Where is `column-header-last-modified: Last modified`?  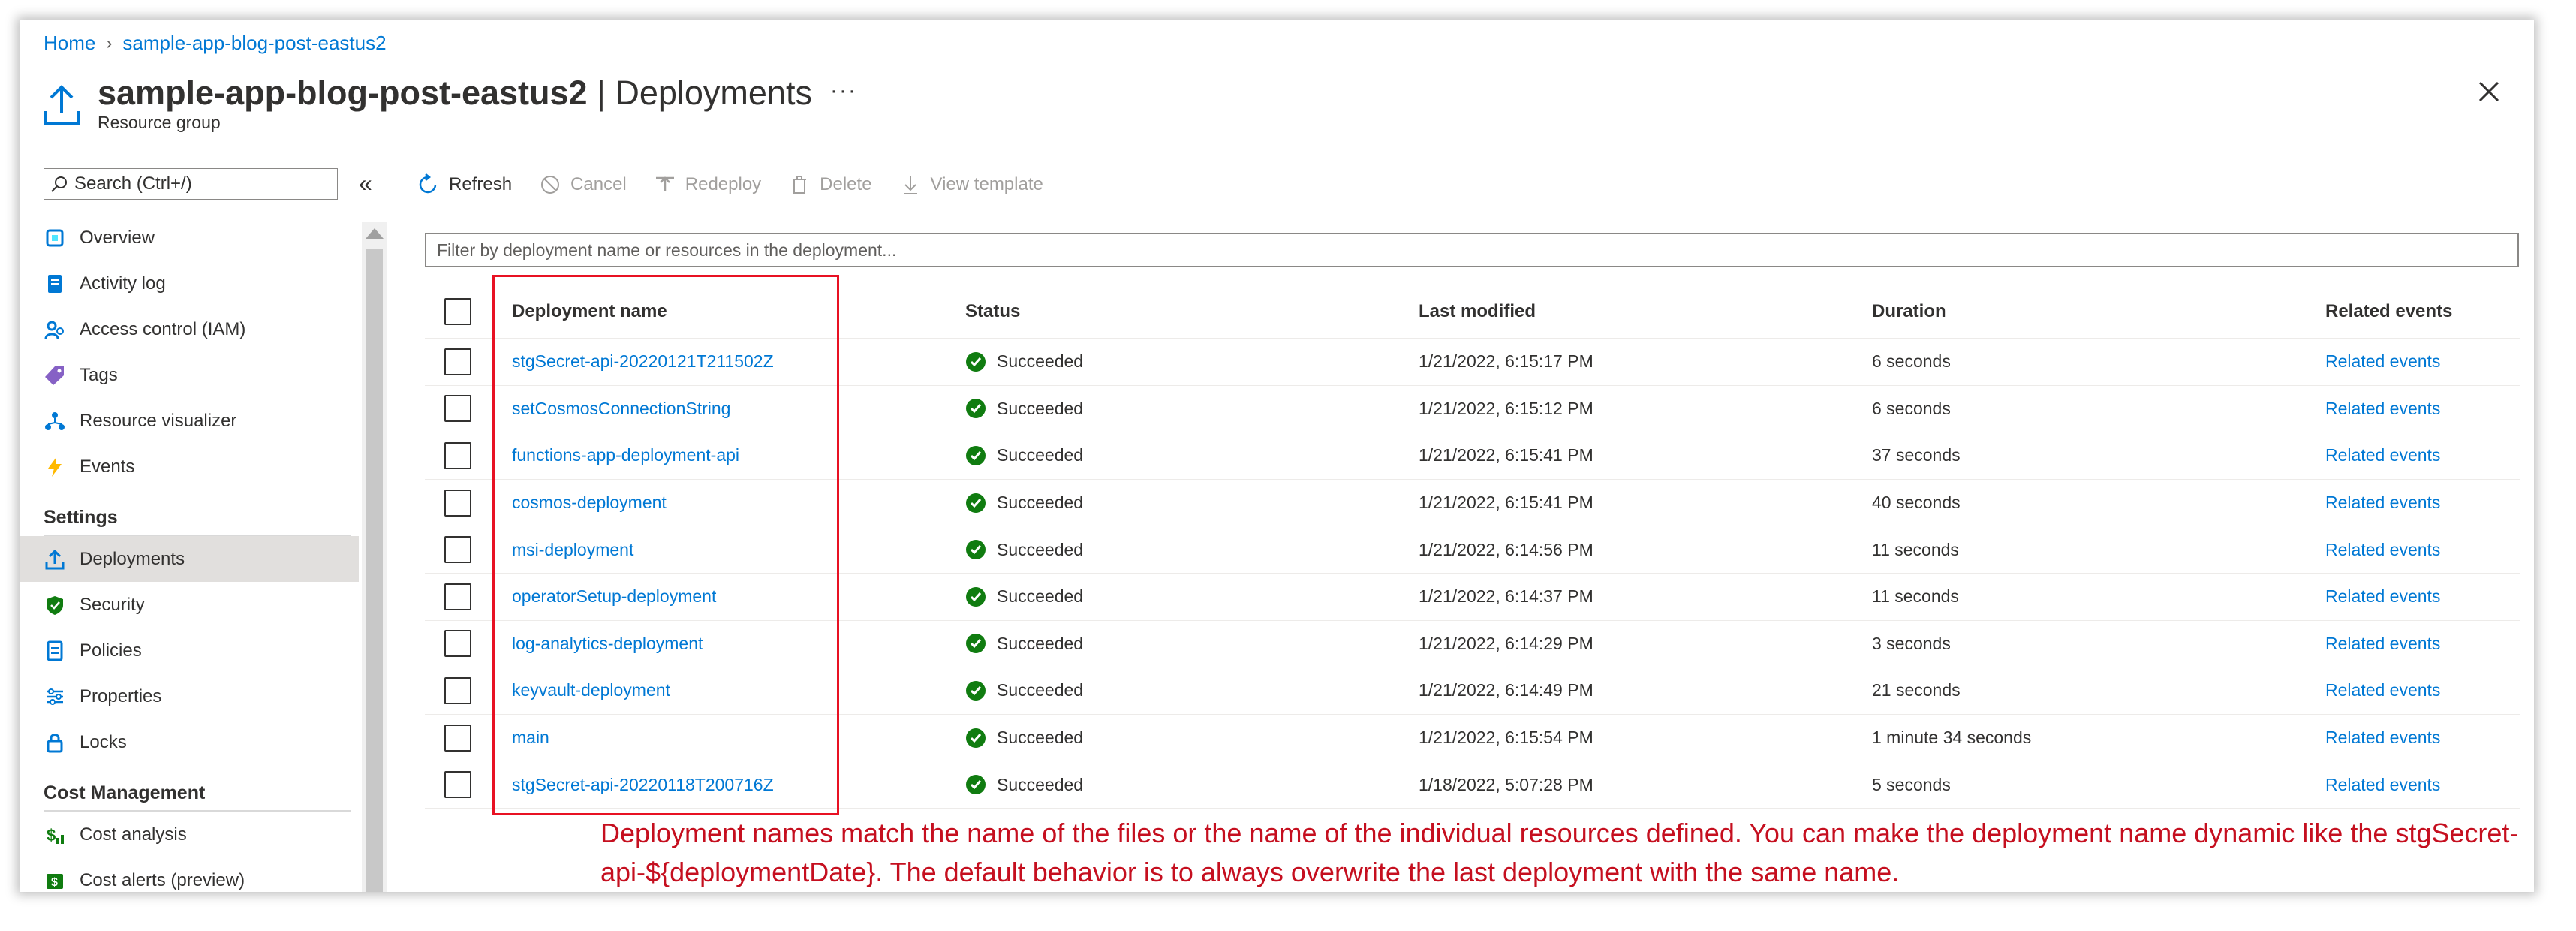
column-header-last-modified: Last modified is located at coordinates (1477, 311).